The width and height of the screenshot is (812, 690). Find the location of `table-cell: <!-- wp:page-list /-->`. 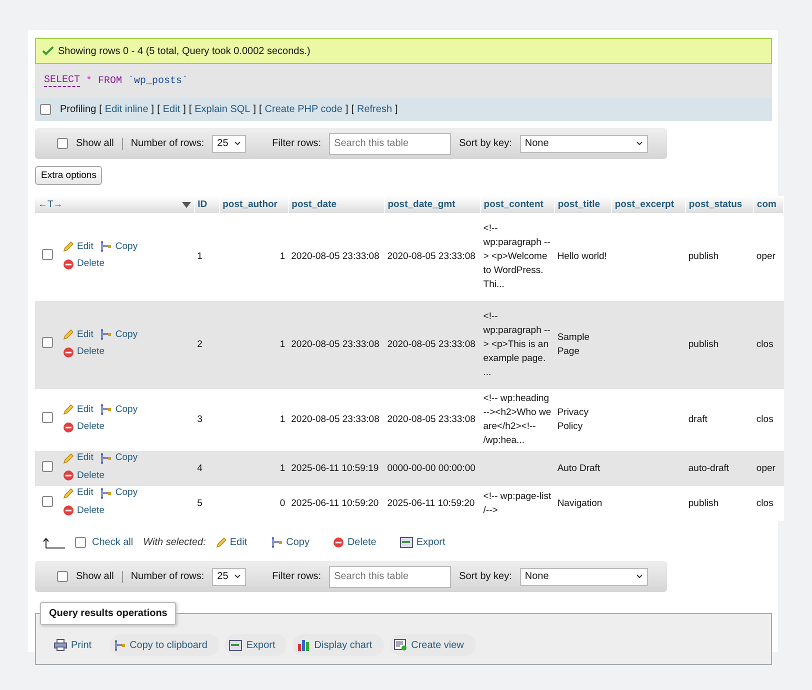

table-cell: <!-- wp:page-list /--> is located at coordinates (517, 504).